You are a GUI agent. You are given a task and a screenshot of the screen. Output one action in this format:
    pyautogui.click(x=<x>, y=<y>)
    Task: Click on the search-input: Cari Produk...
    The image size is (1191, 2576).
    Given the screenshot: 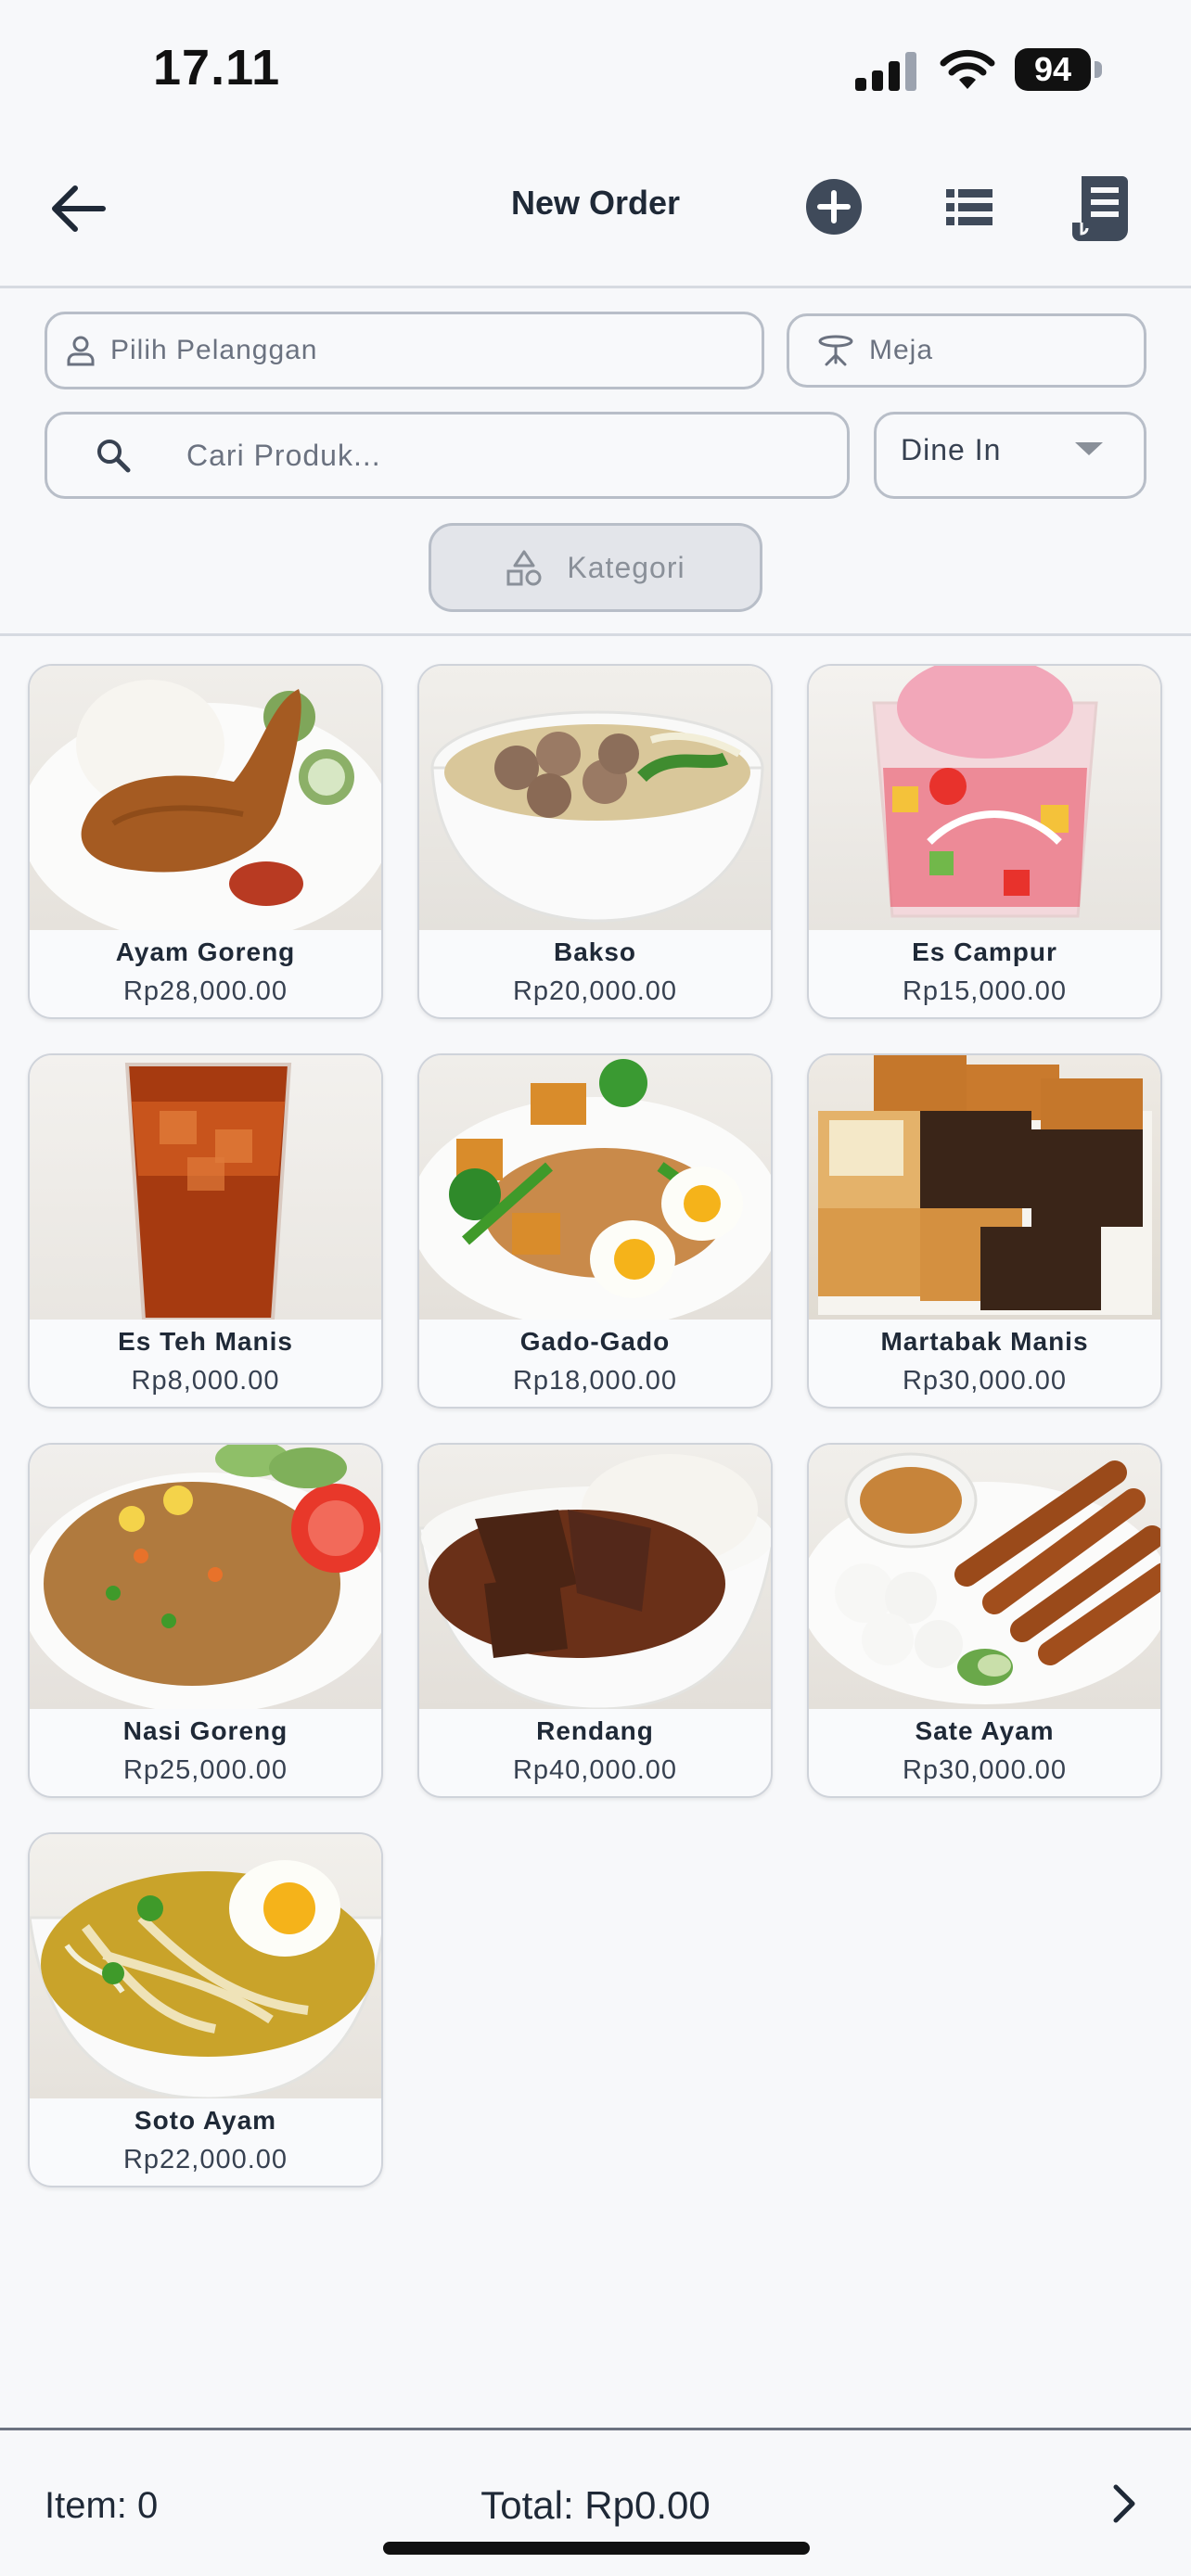 What is the action you would take?
    pyautogui.click(x=447, y=455)
    